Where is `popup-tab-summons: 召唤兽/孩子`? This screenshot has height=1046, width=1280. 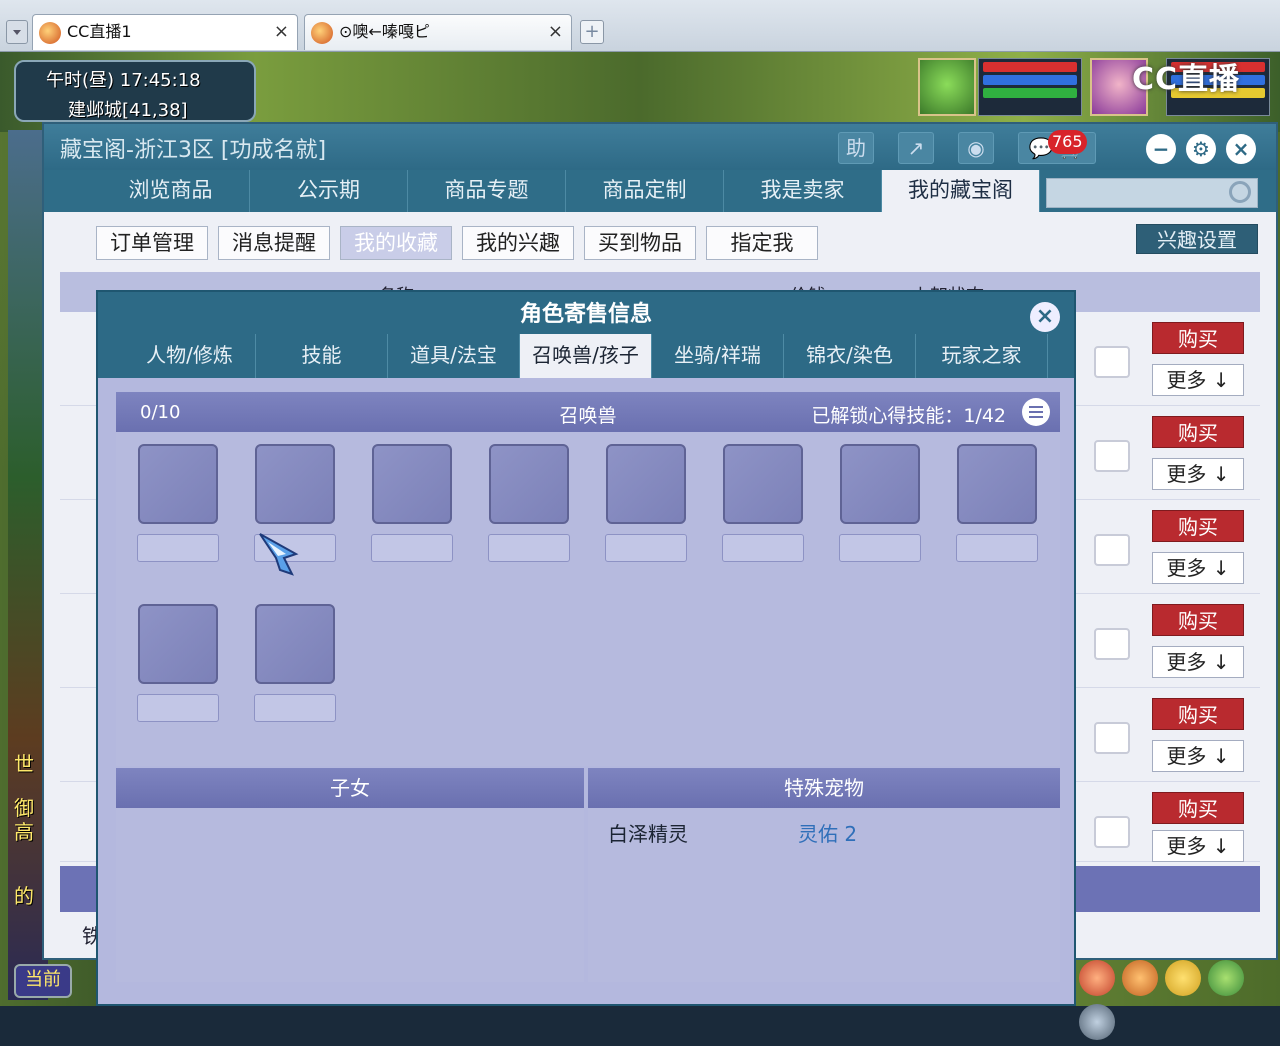 popup-tab-summons: 召唤兽/孩子 is located at coordinates (586, 356).